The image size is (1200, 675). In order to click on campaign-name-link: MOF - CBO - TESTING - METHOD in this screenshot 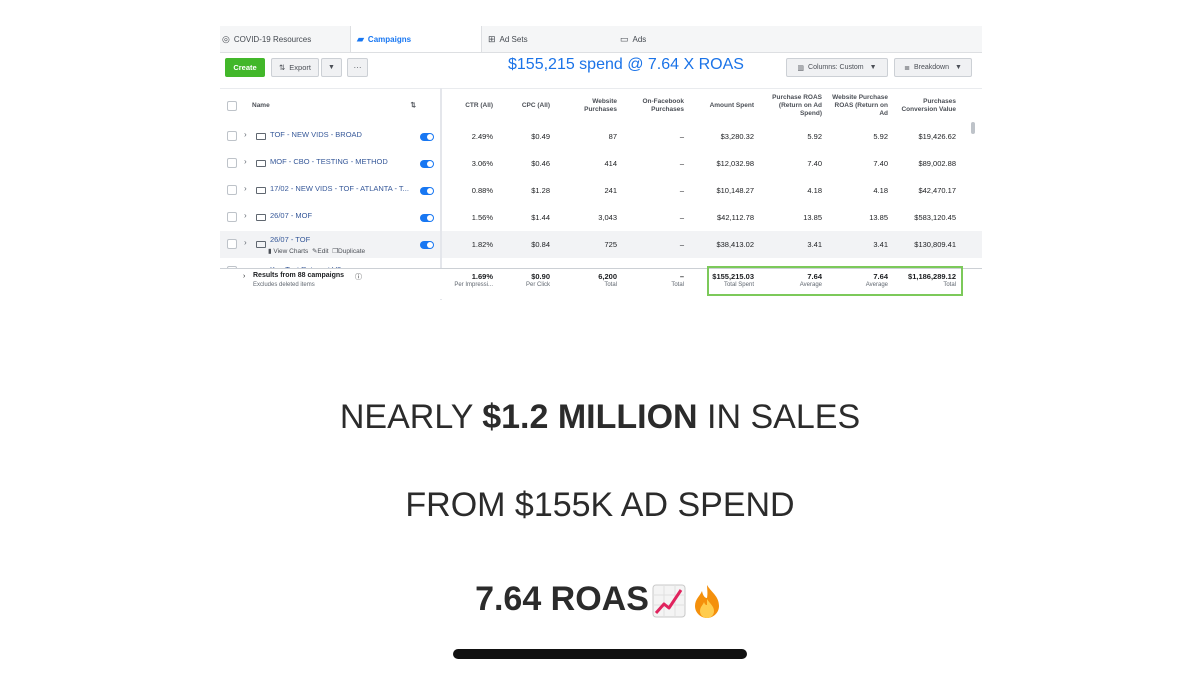, I will do `click(329, 161)`.